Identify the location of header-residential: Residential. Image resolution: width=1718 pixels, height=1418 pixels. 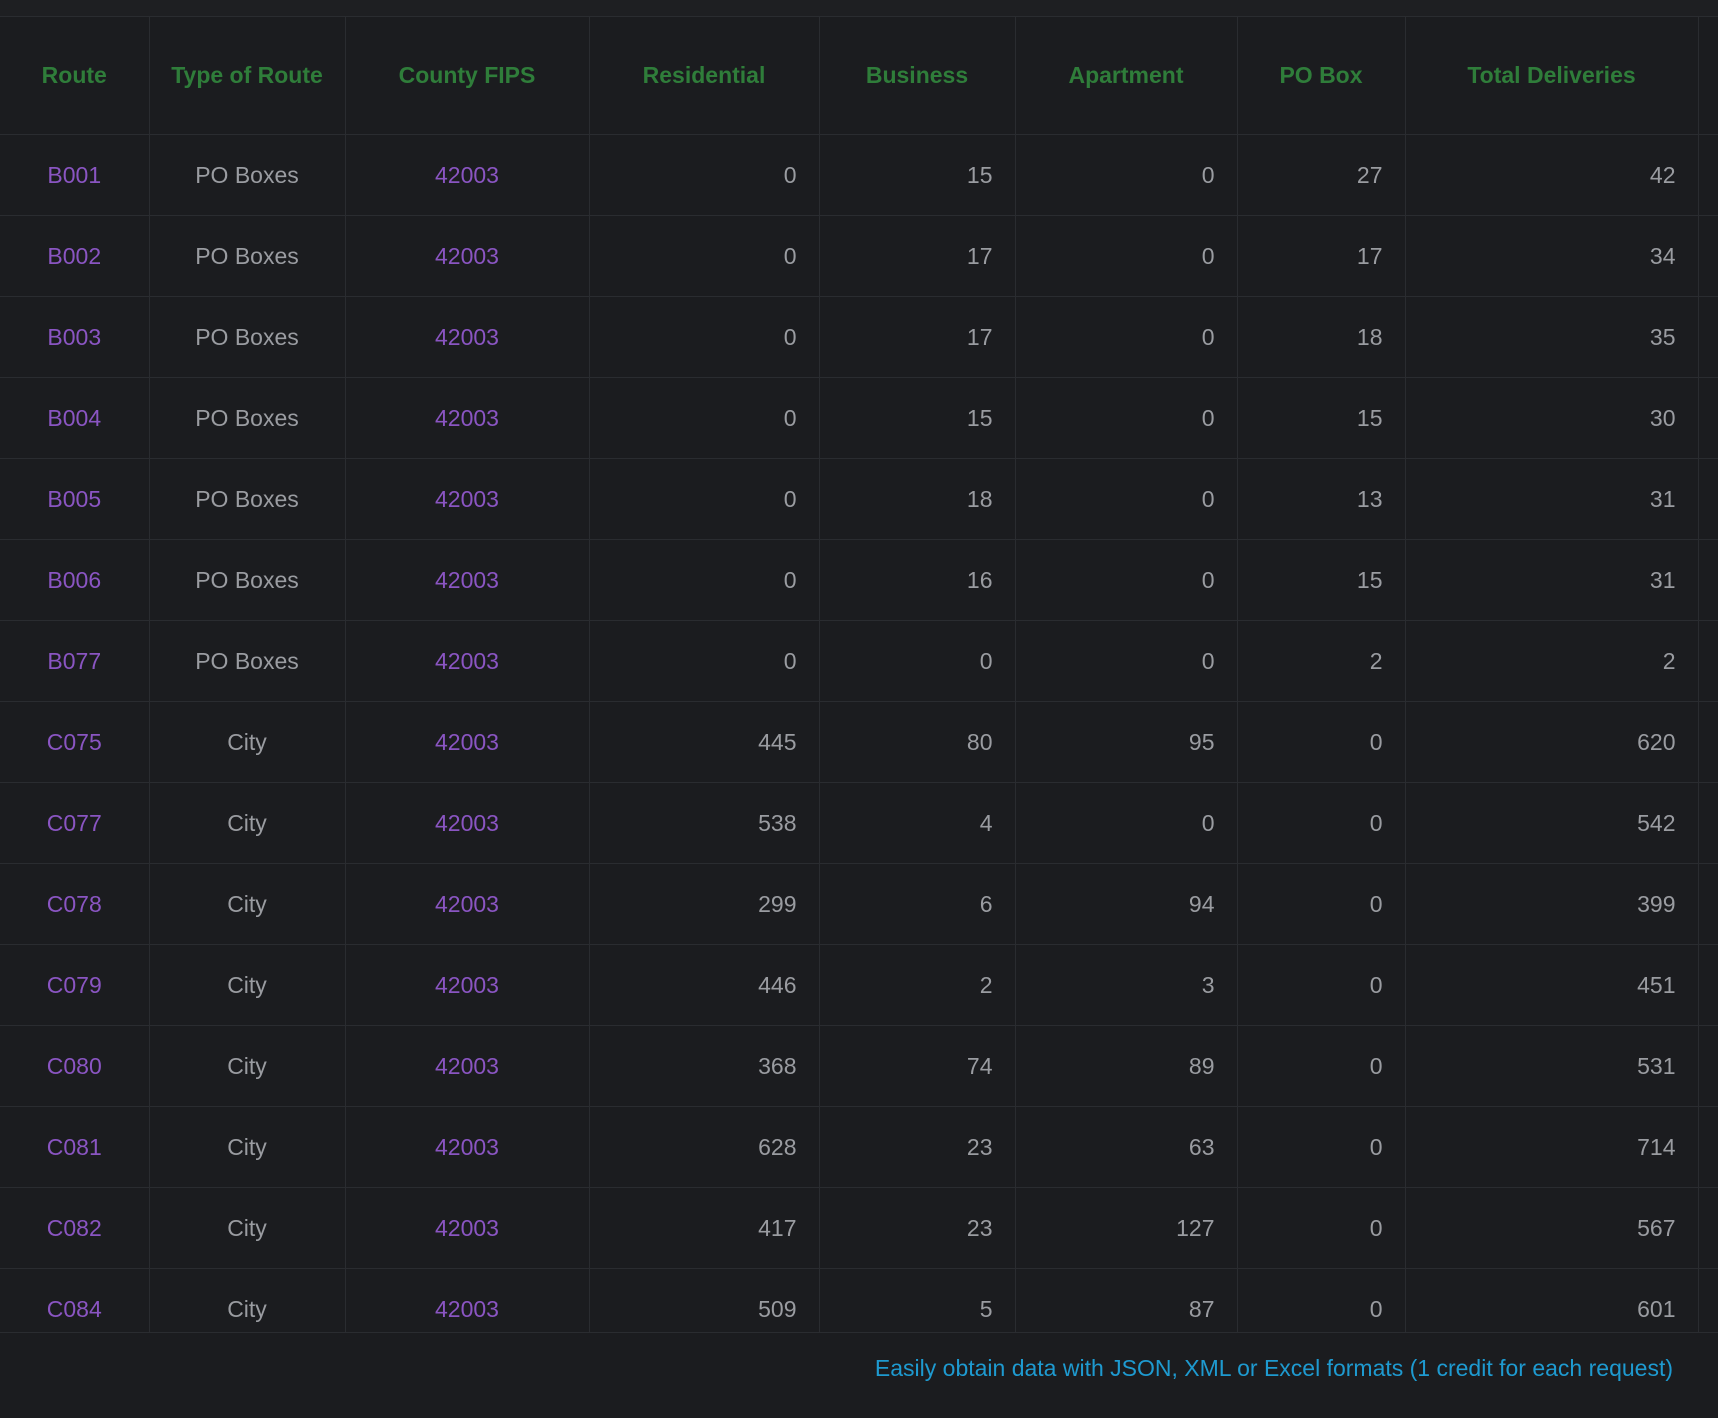
(704, 75).